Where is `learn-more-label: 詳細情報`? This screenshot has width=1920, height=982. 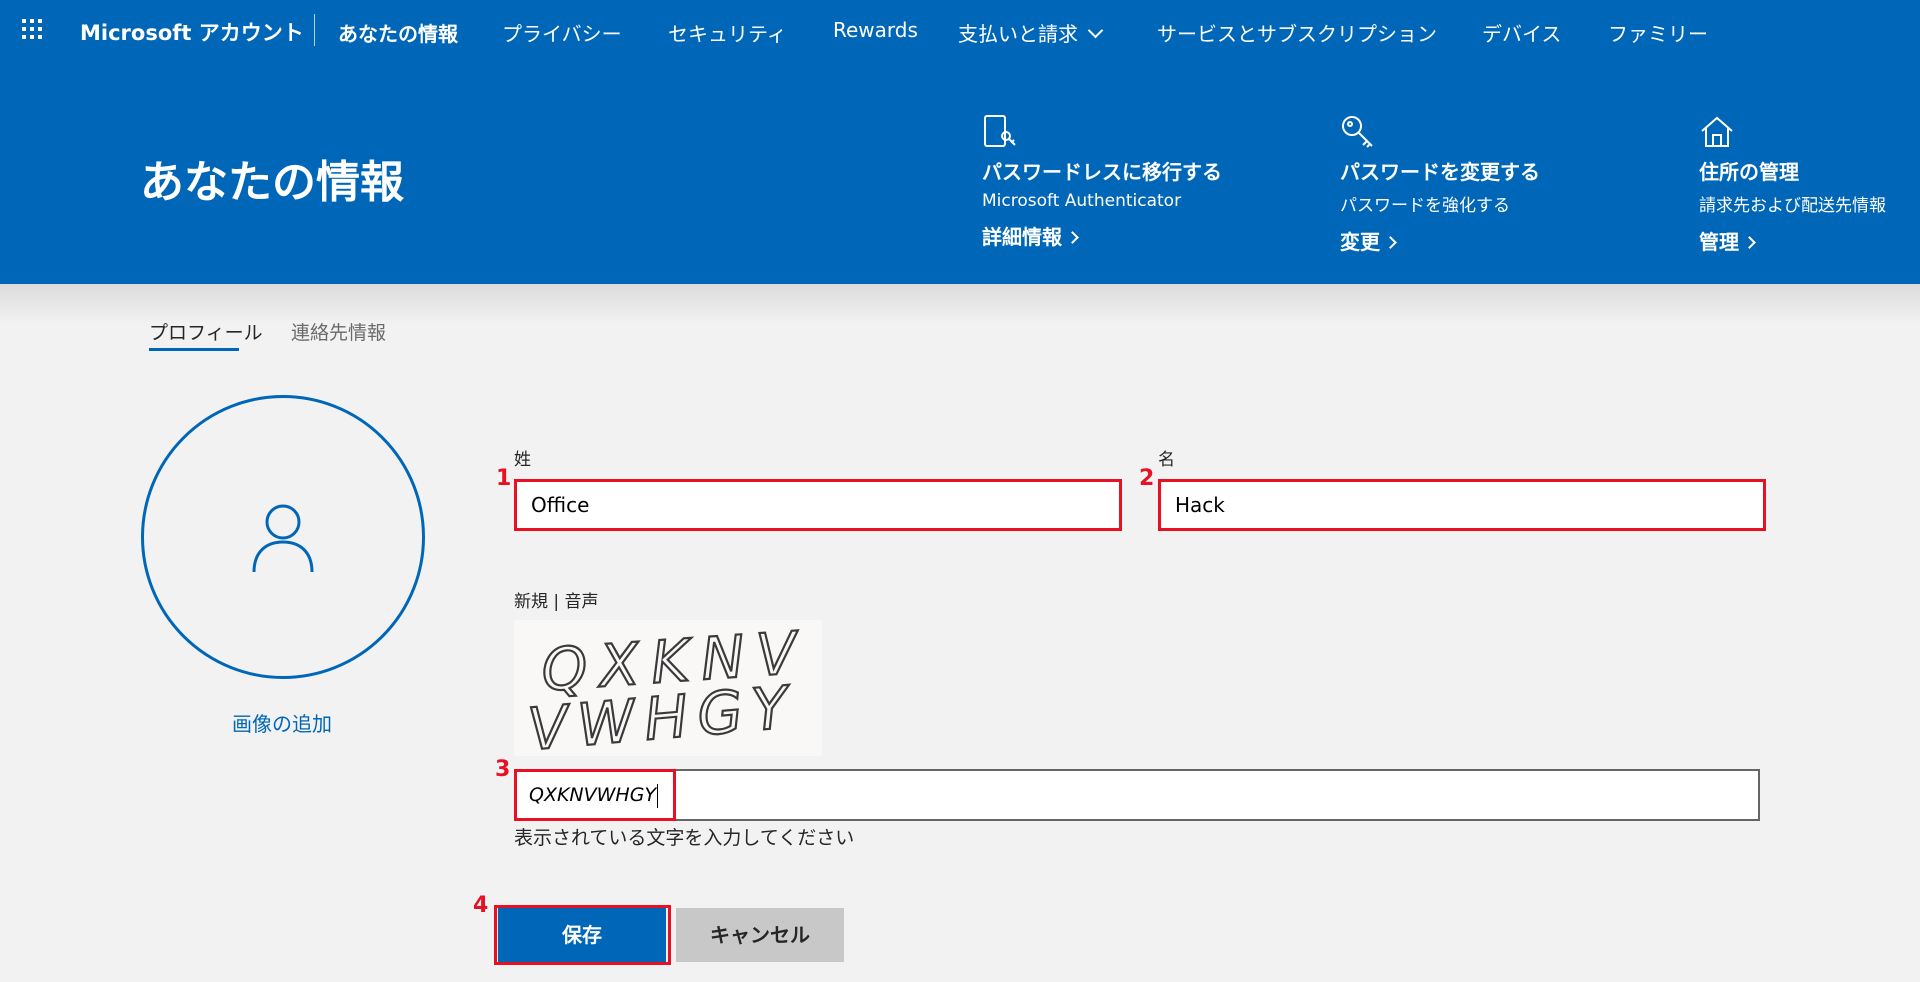 learn-more-label: 詳細情報 is located at coordinates (1022, 237).